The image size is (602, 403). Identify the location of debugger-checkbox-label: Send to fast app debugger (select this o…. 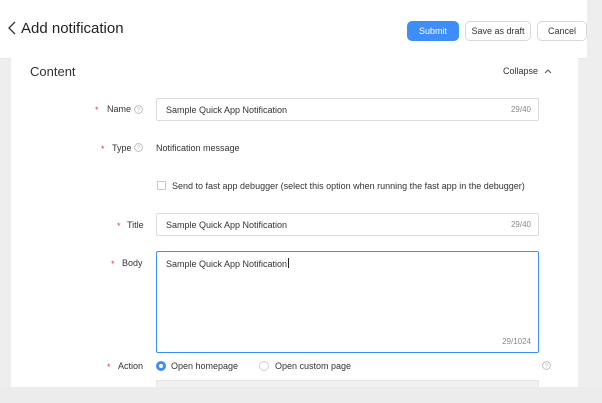
(348, 186).